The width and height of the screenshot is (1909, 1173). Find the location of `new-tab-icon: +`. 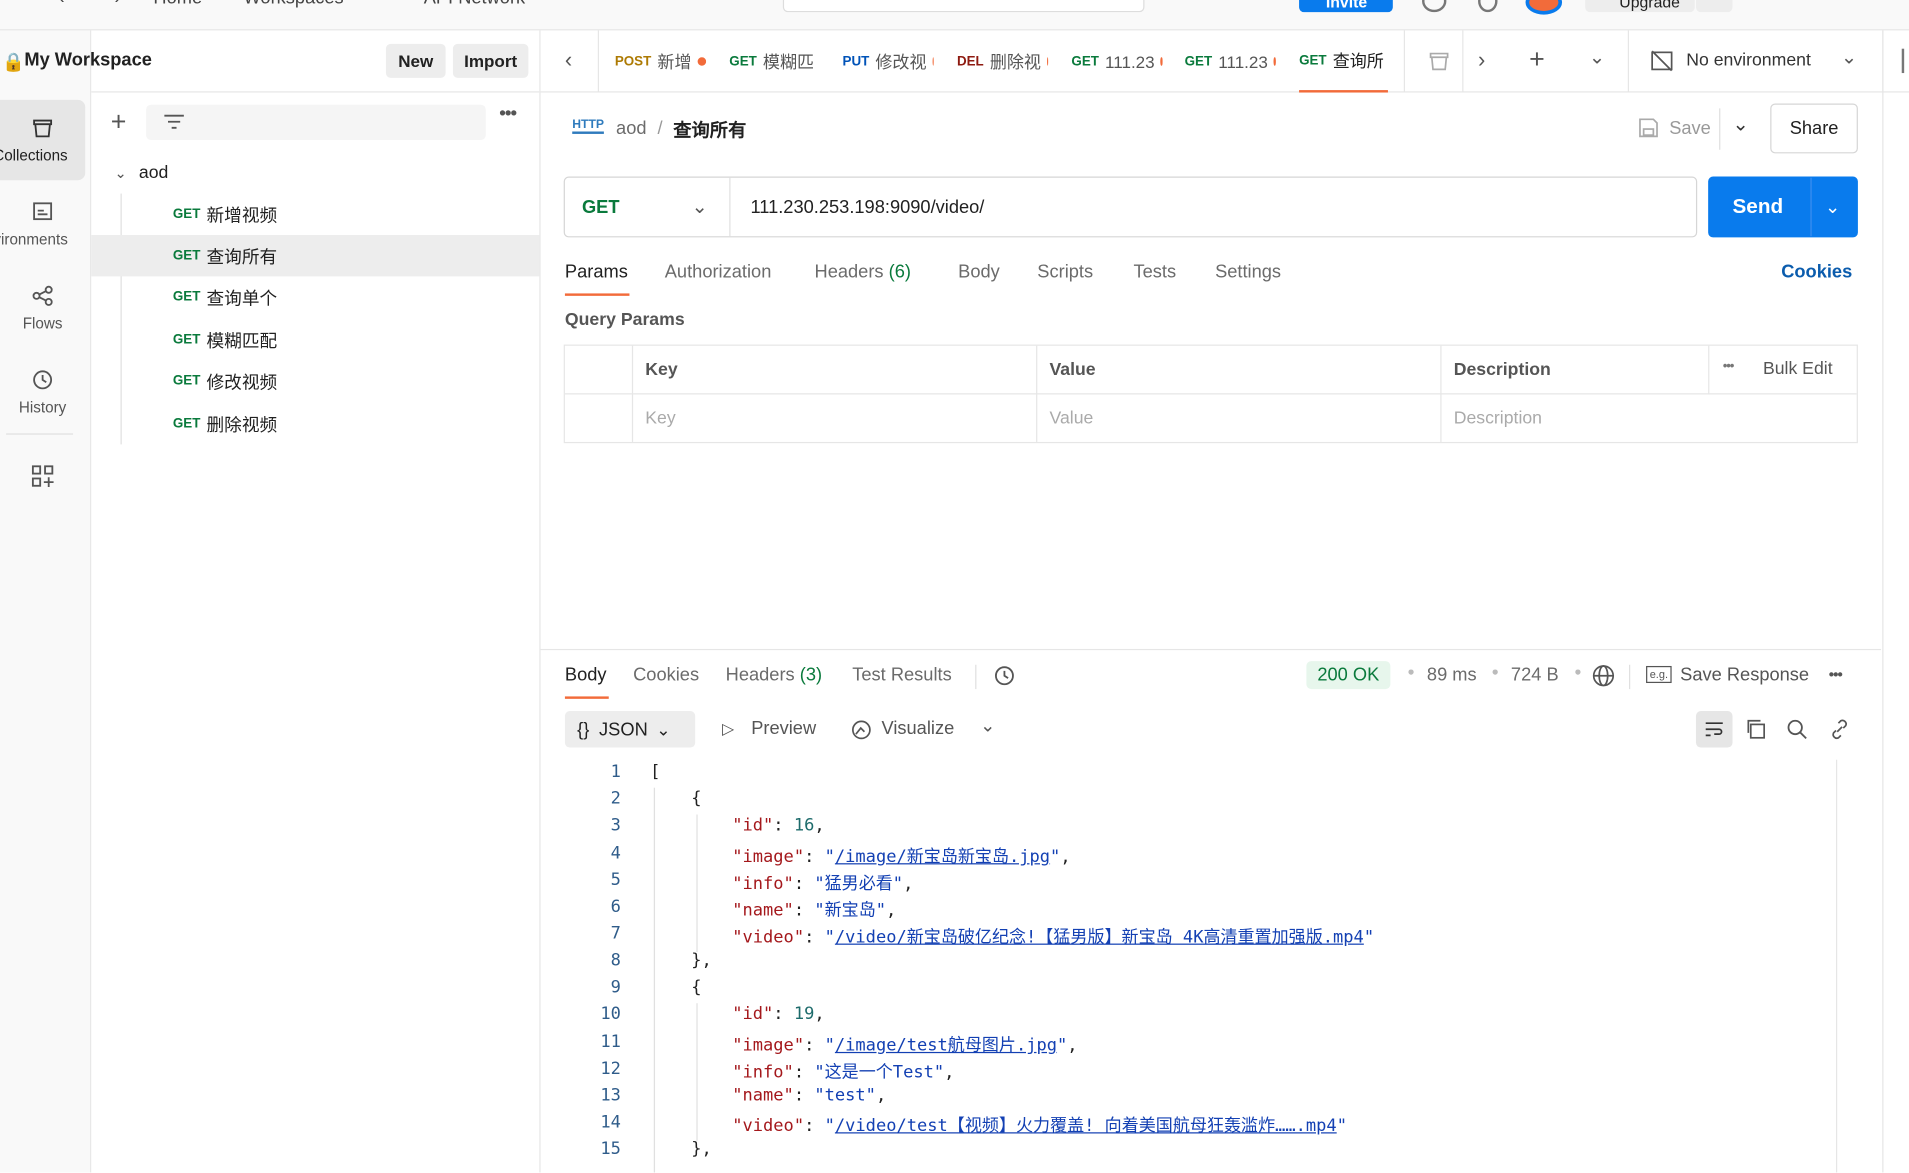

new-tab-icon: + is located at coordinates (1537, 60).